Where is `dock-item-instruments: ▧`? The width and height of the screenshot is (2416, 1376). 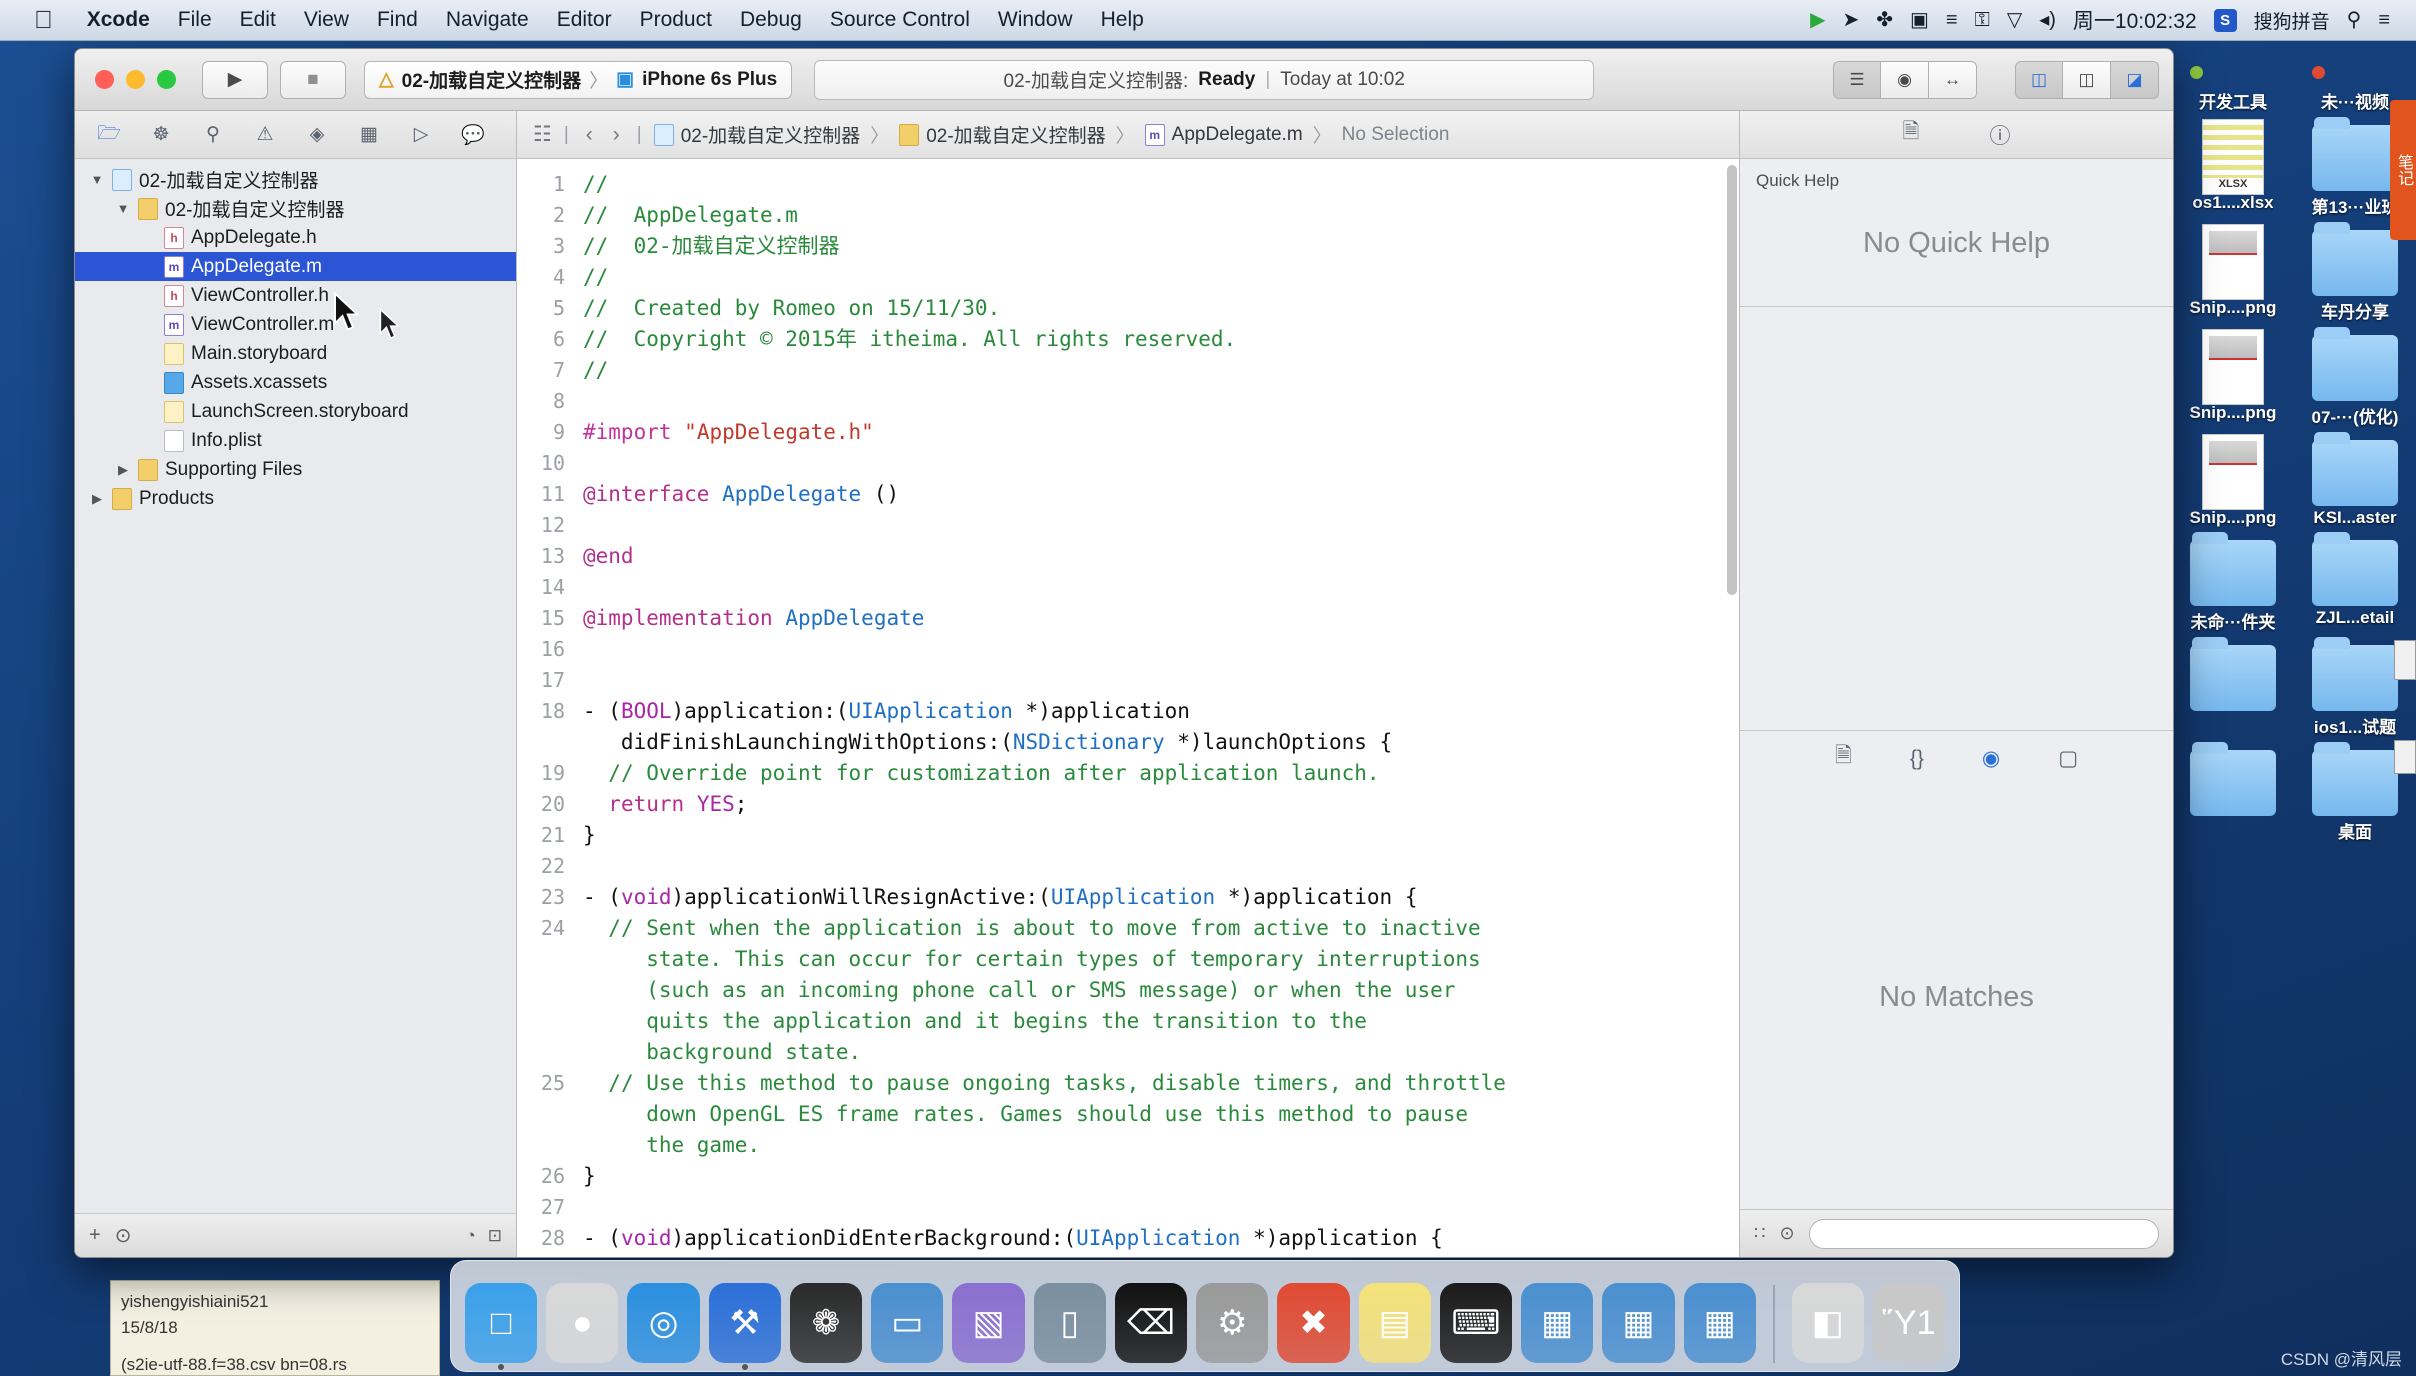 dock-item-instruments: ▧ is located at coordinates (988, 1323).